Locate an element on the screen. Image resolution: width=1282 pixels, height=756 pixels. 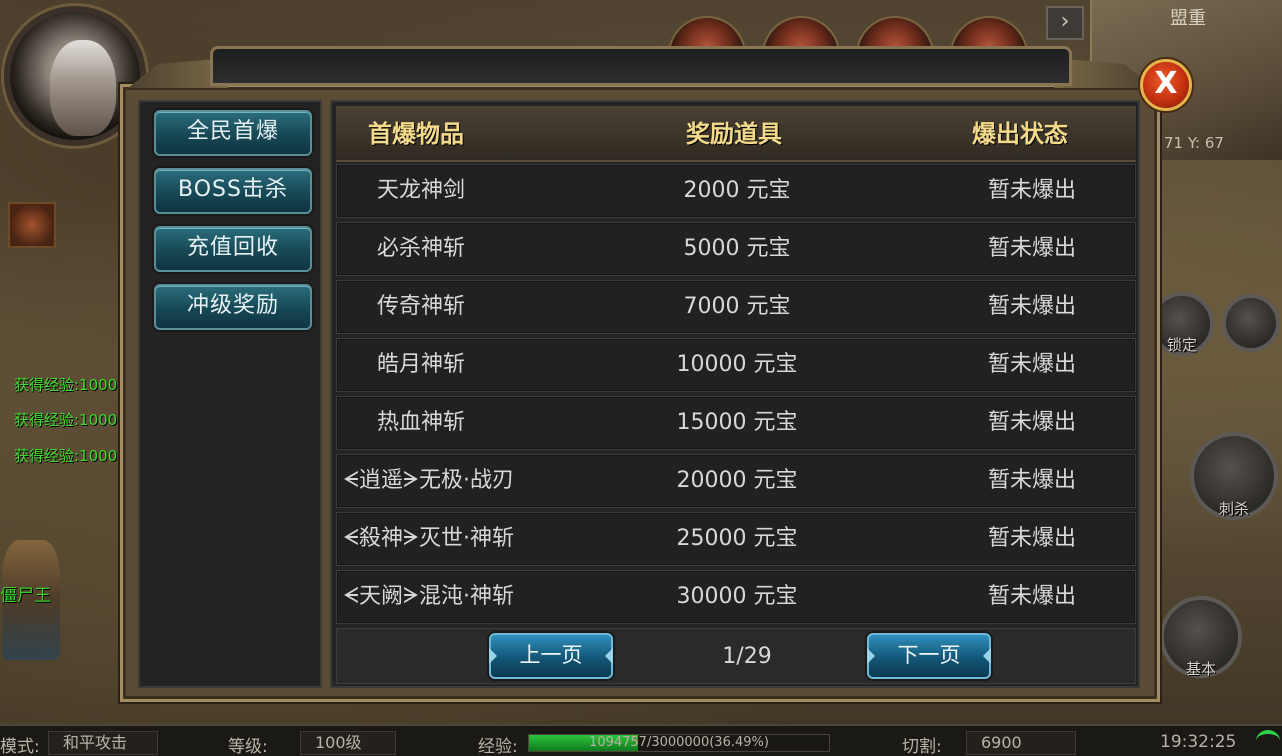
row-reward: 5000 元宝 is located at coordinates (737, 248).